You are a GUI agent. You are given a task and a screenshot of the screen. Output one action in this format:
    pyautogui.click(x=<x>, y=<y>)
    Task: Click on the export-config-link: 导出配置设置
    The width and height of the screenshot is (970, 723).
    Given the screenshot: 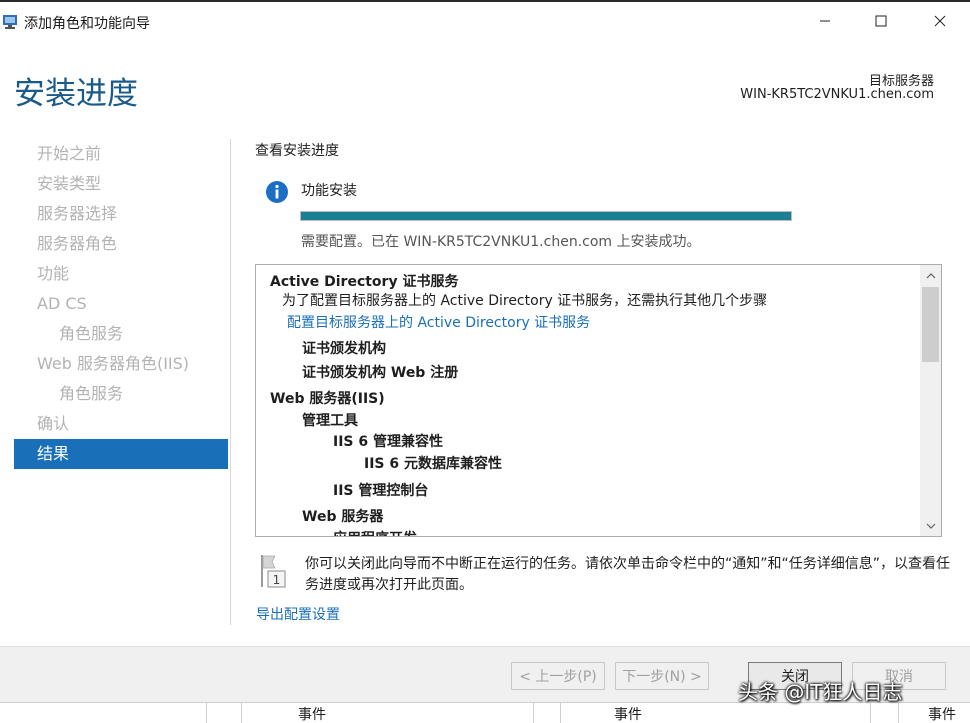 What is the action you would take?
    pyautogui.click(x=298, y=614)
    